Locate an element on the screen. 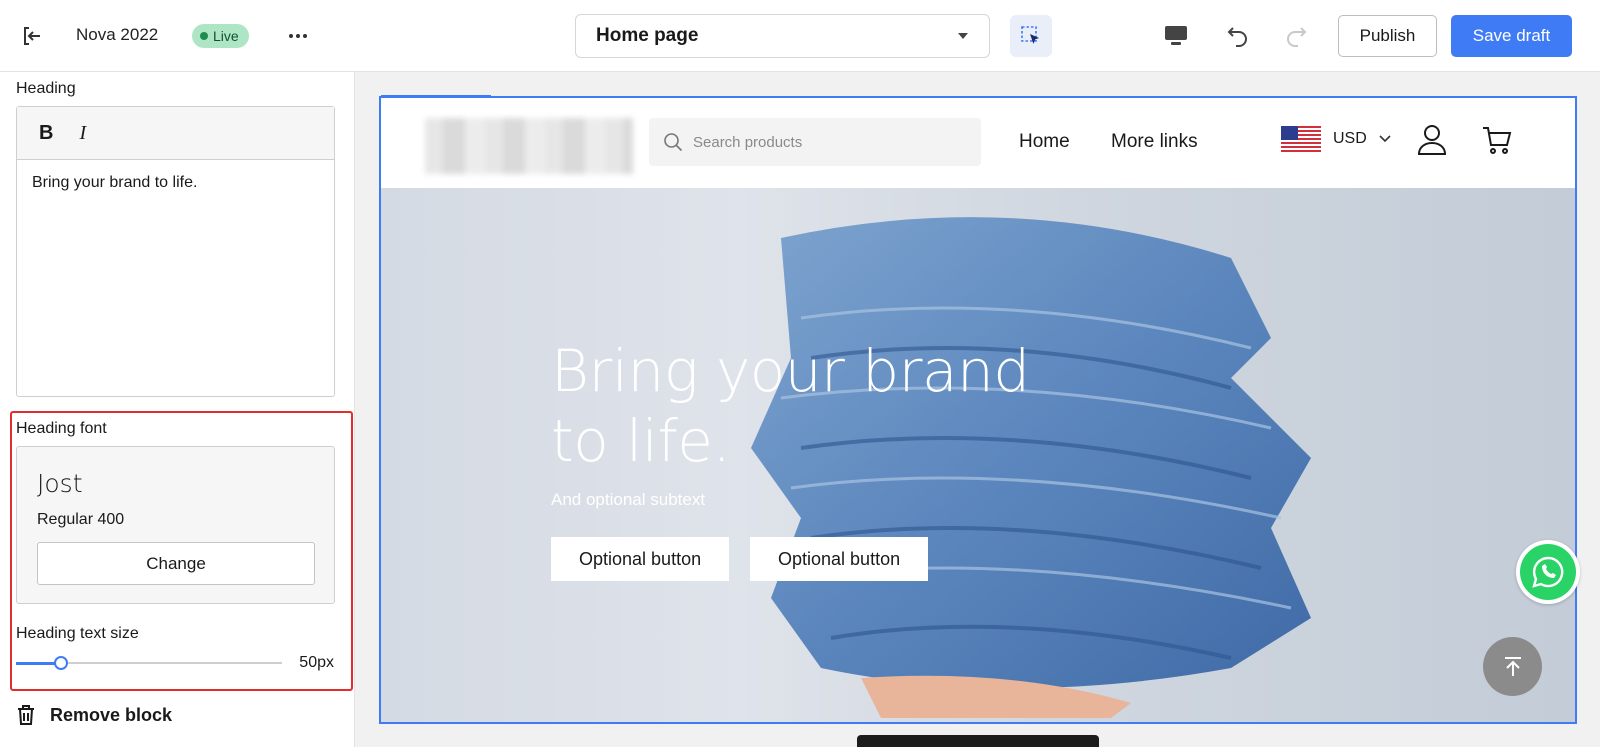  text-size-label: Heading text size is located at coordinates (77, 633).